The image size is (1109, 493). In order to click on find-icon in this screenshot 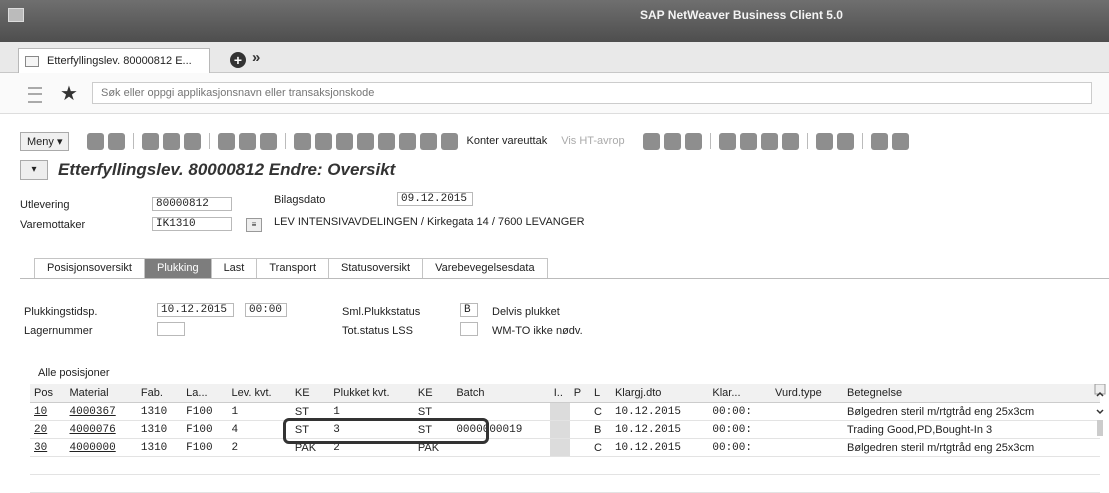, I will do `click(672, 141)`.